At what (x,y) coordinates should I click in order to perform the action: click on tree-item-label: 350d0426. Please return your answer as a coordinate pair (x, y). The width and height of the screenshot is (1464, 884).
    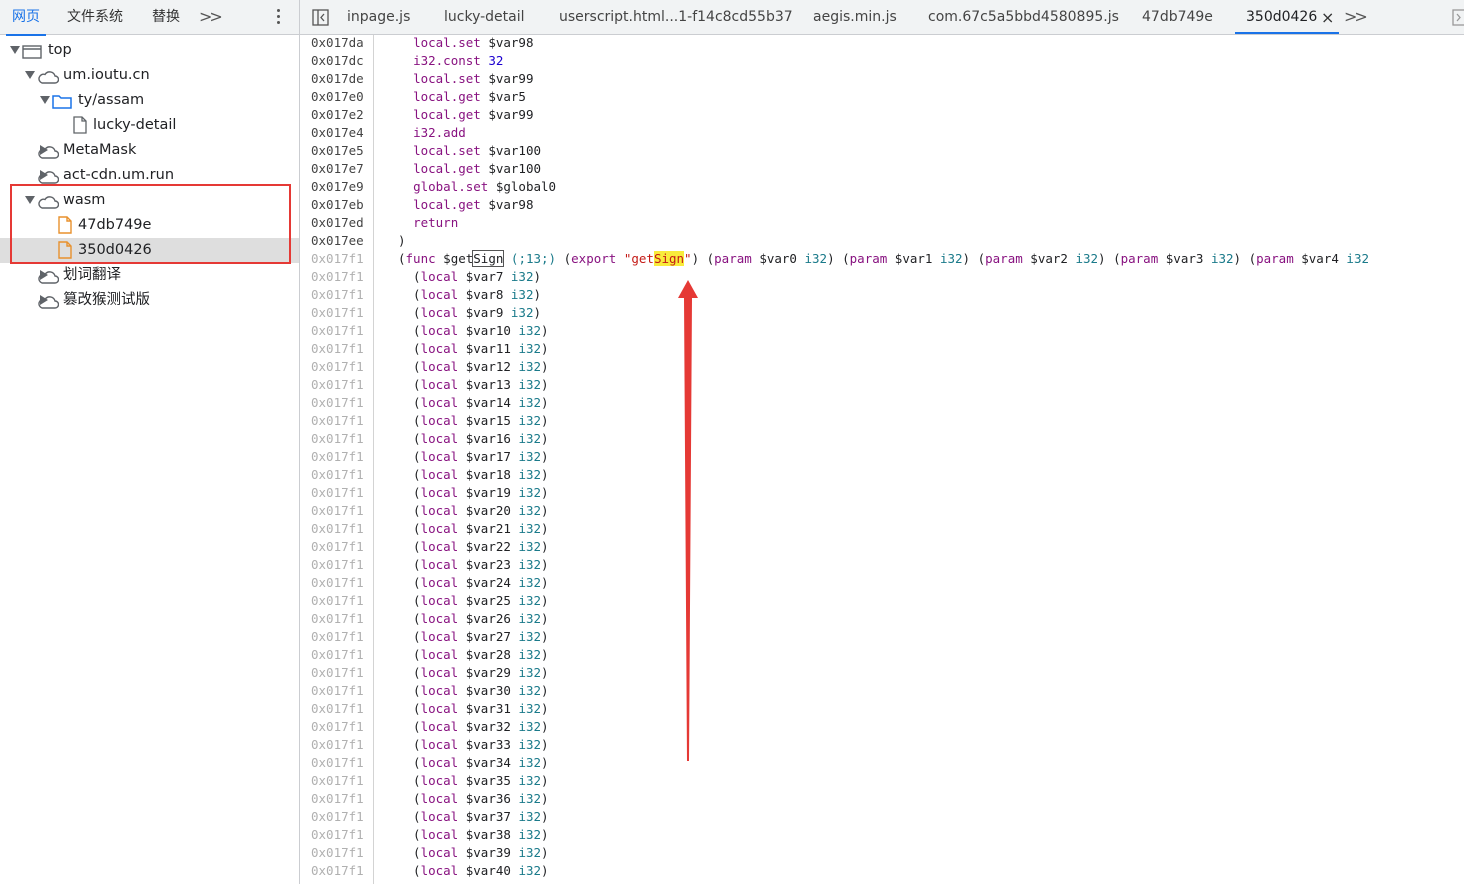
    Looking at the image, I should click on (115, 250).